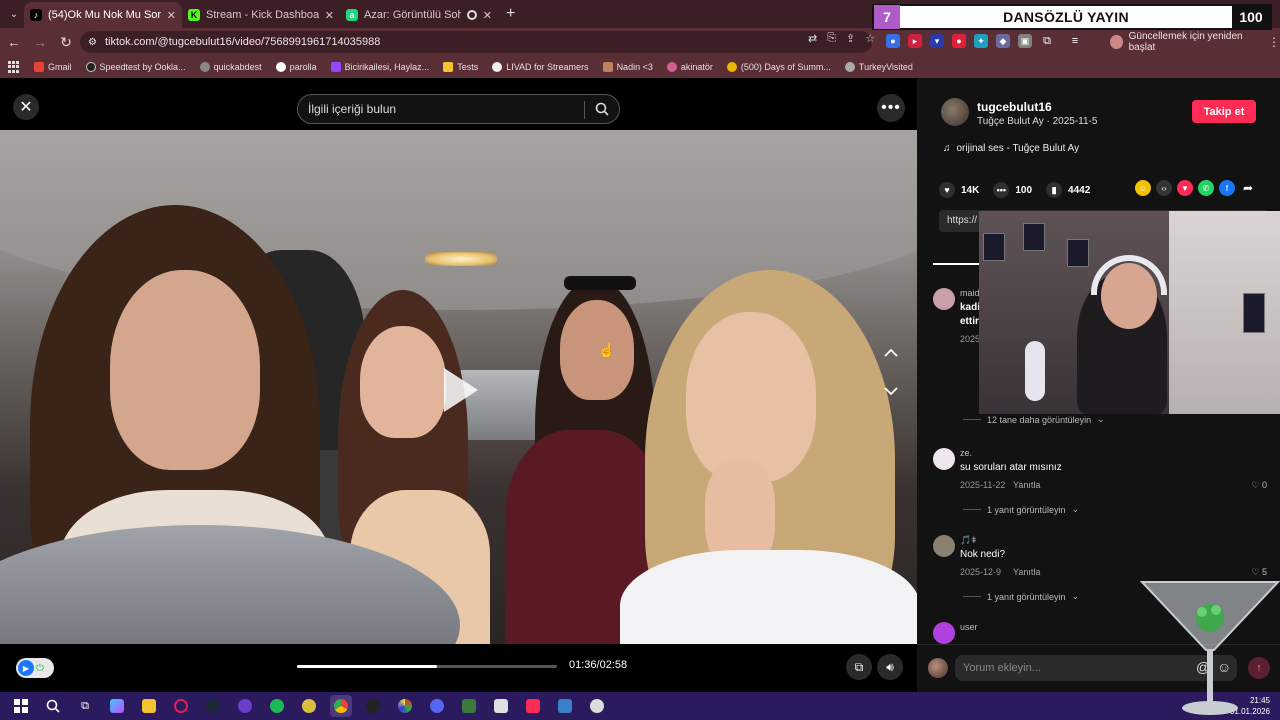 The width and height of the screenshot is (1280, 720). I want to click on comment-username: user, so click(969, 627).